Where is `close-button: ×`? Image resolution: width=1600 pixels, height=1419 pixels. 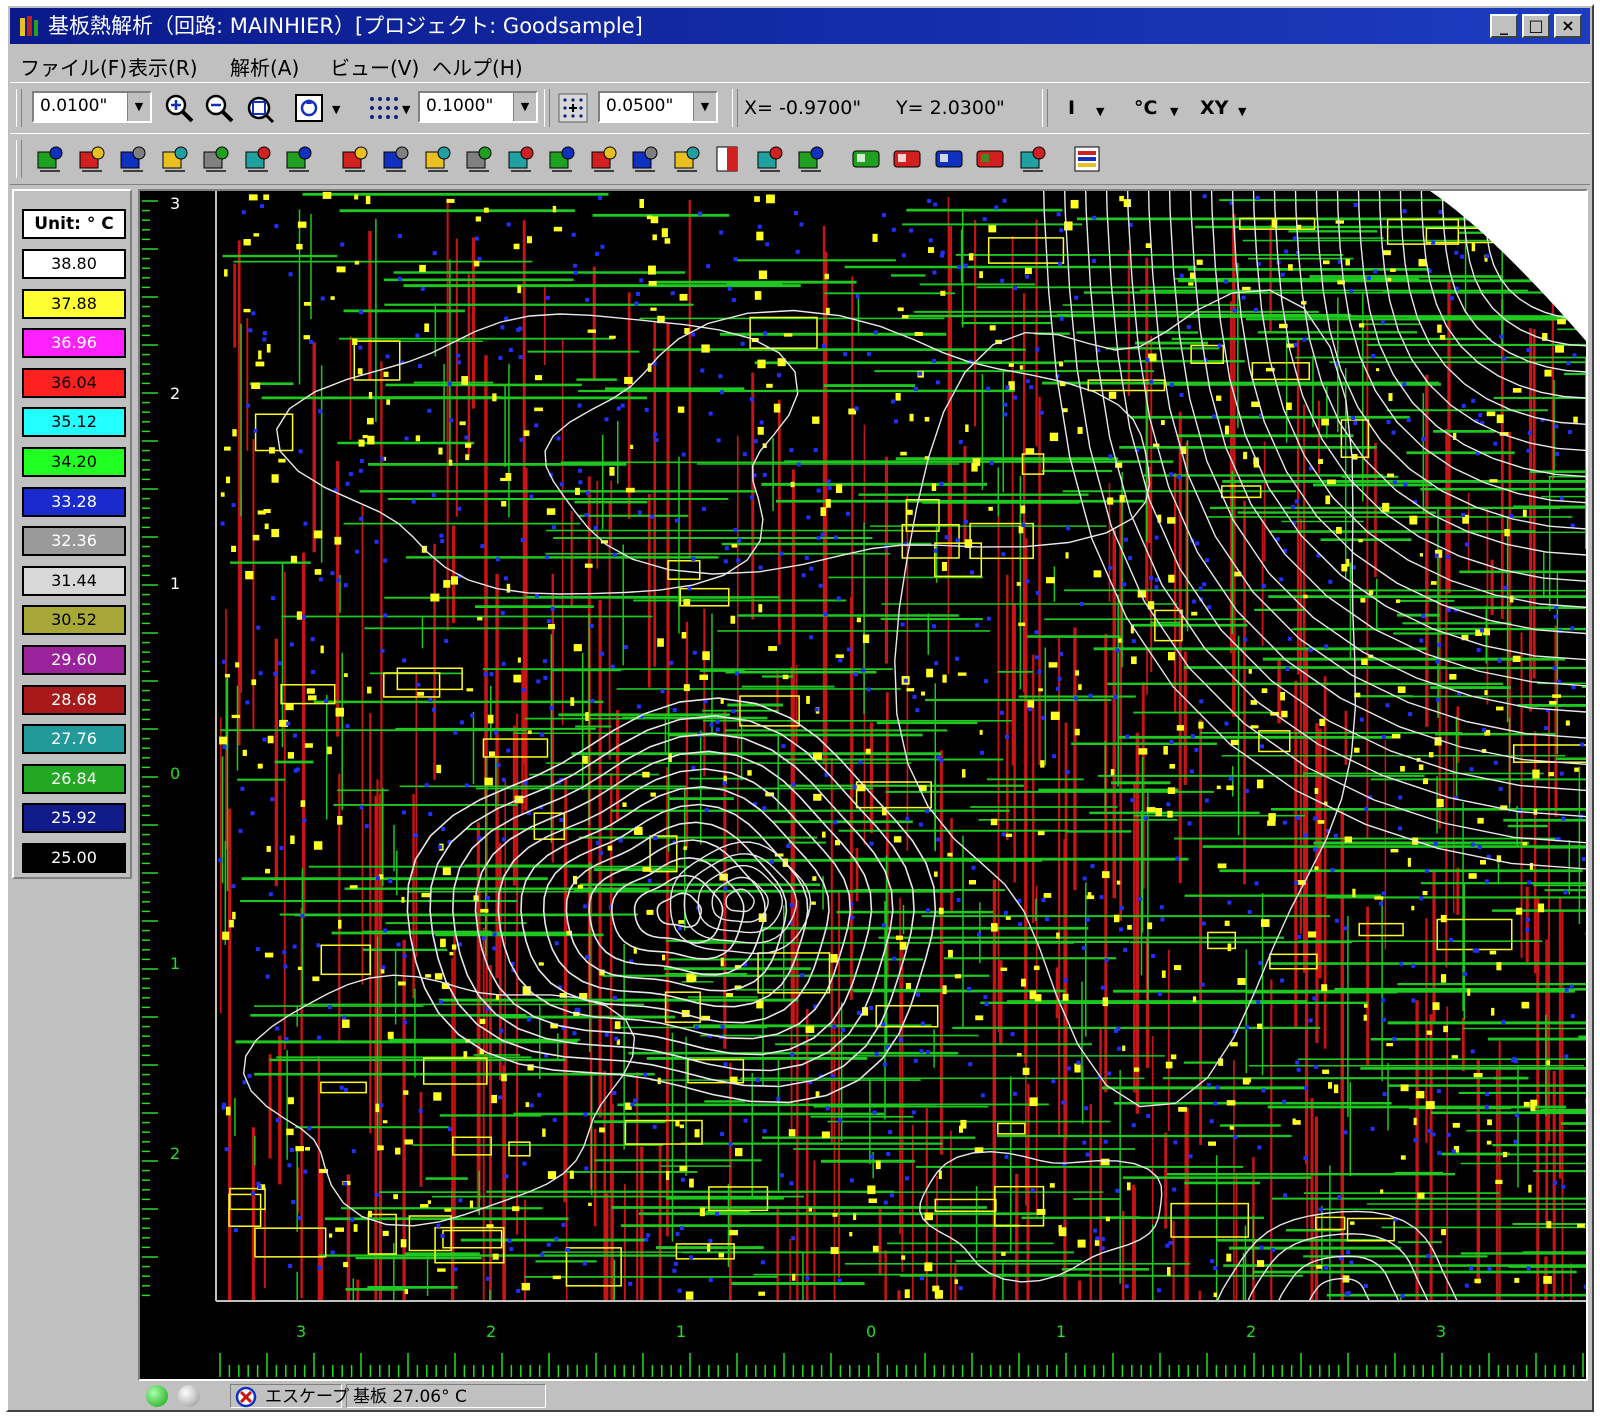
close-button: × is located at coordinates (1568, 26).